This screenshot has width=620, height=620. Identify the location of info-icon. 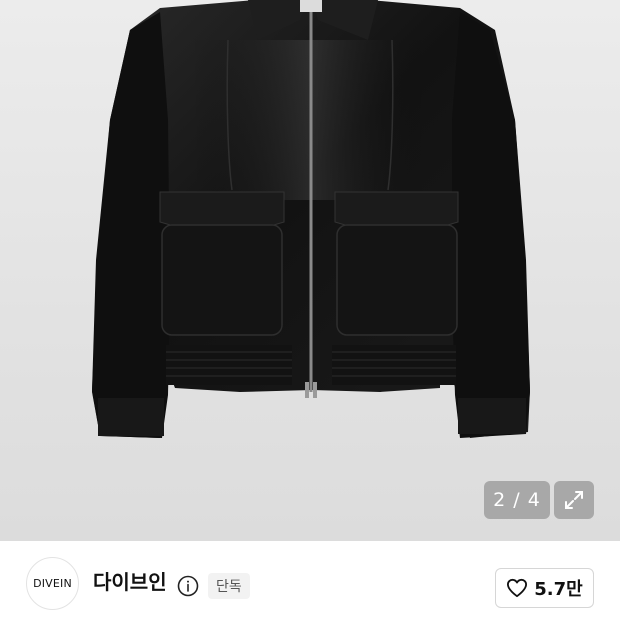
(188, 586).